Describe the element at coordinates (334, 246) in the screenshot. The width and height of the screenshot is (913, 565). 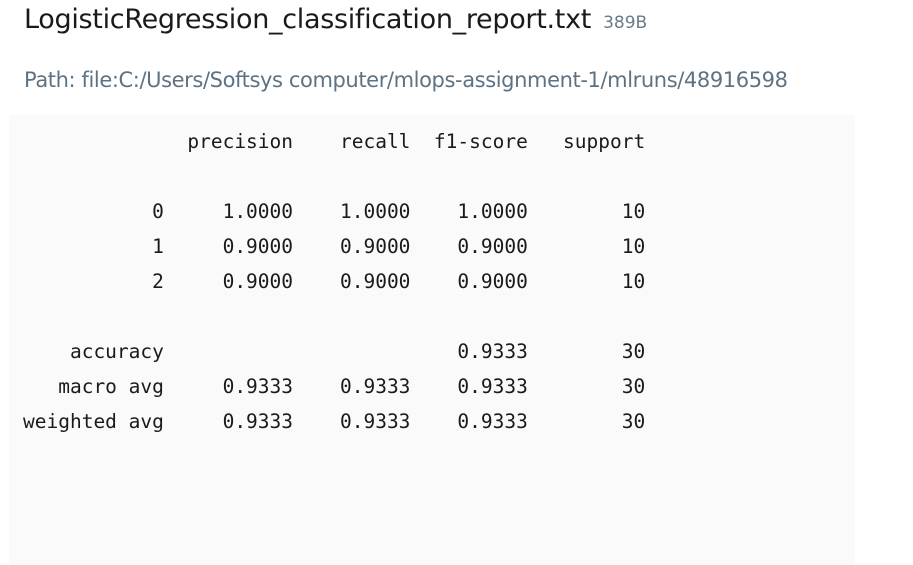
I see `report-row-class-1: 1 0.9000 0.9000 0.9000 10` at that location.